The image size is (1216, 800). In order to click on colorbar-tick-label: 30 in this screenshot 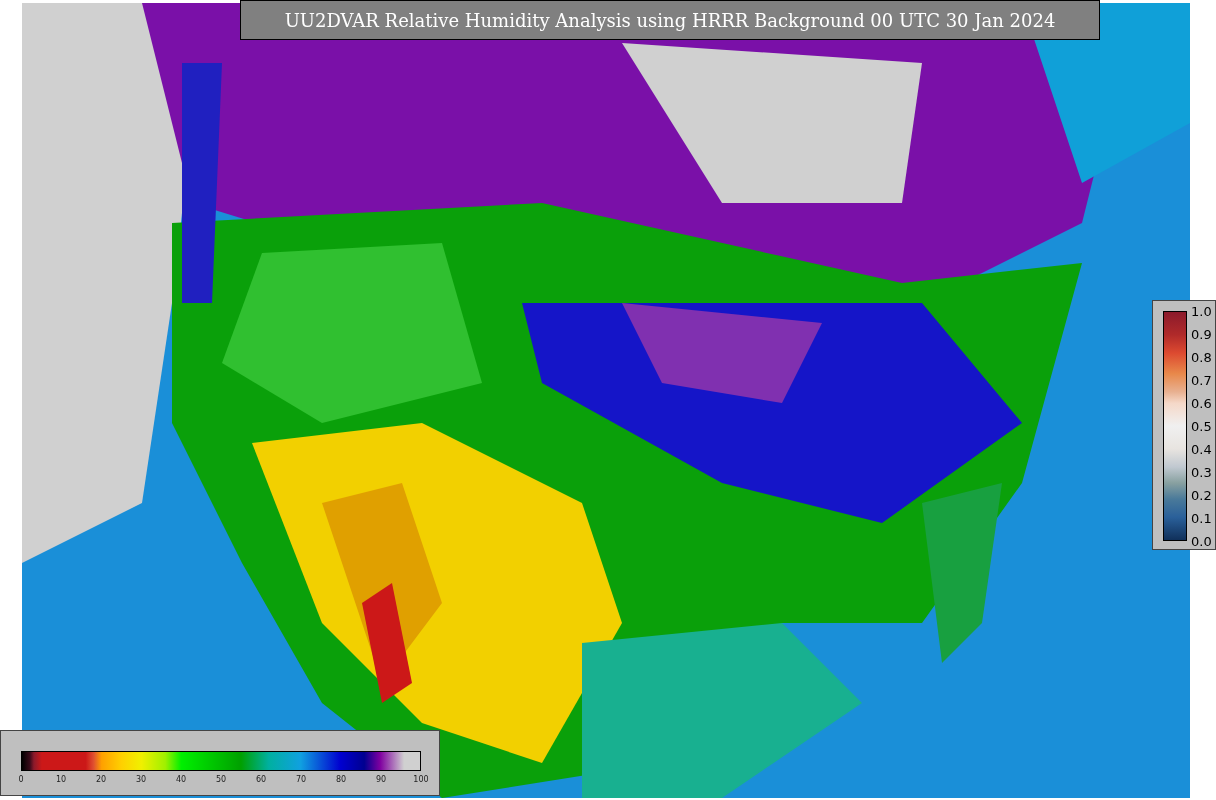, I will do `click(141, 780)`.